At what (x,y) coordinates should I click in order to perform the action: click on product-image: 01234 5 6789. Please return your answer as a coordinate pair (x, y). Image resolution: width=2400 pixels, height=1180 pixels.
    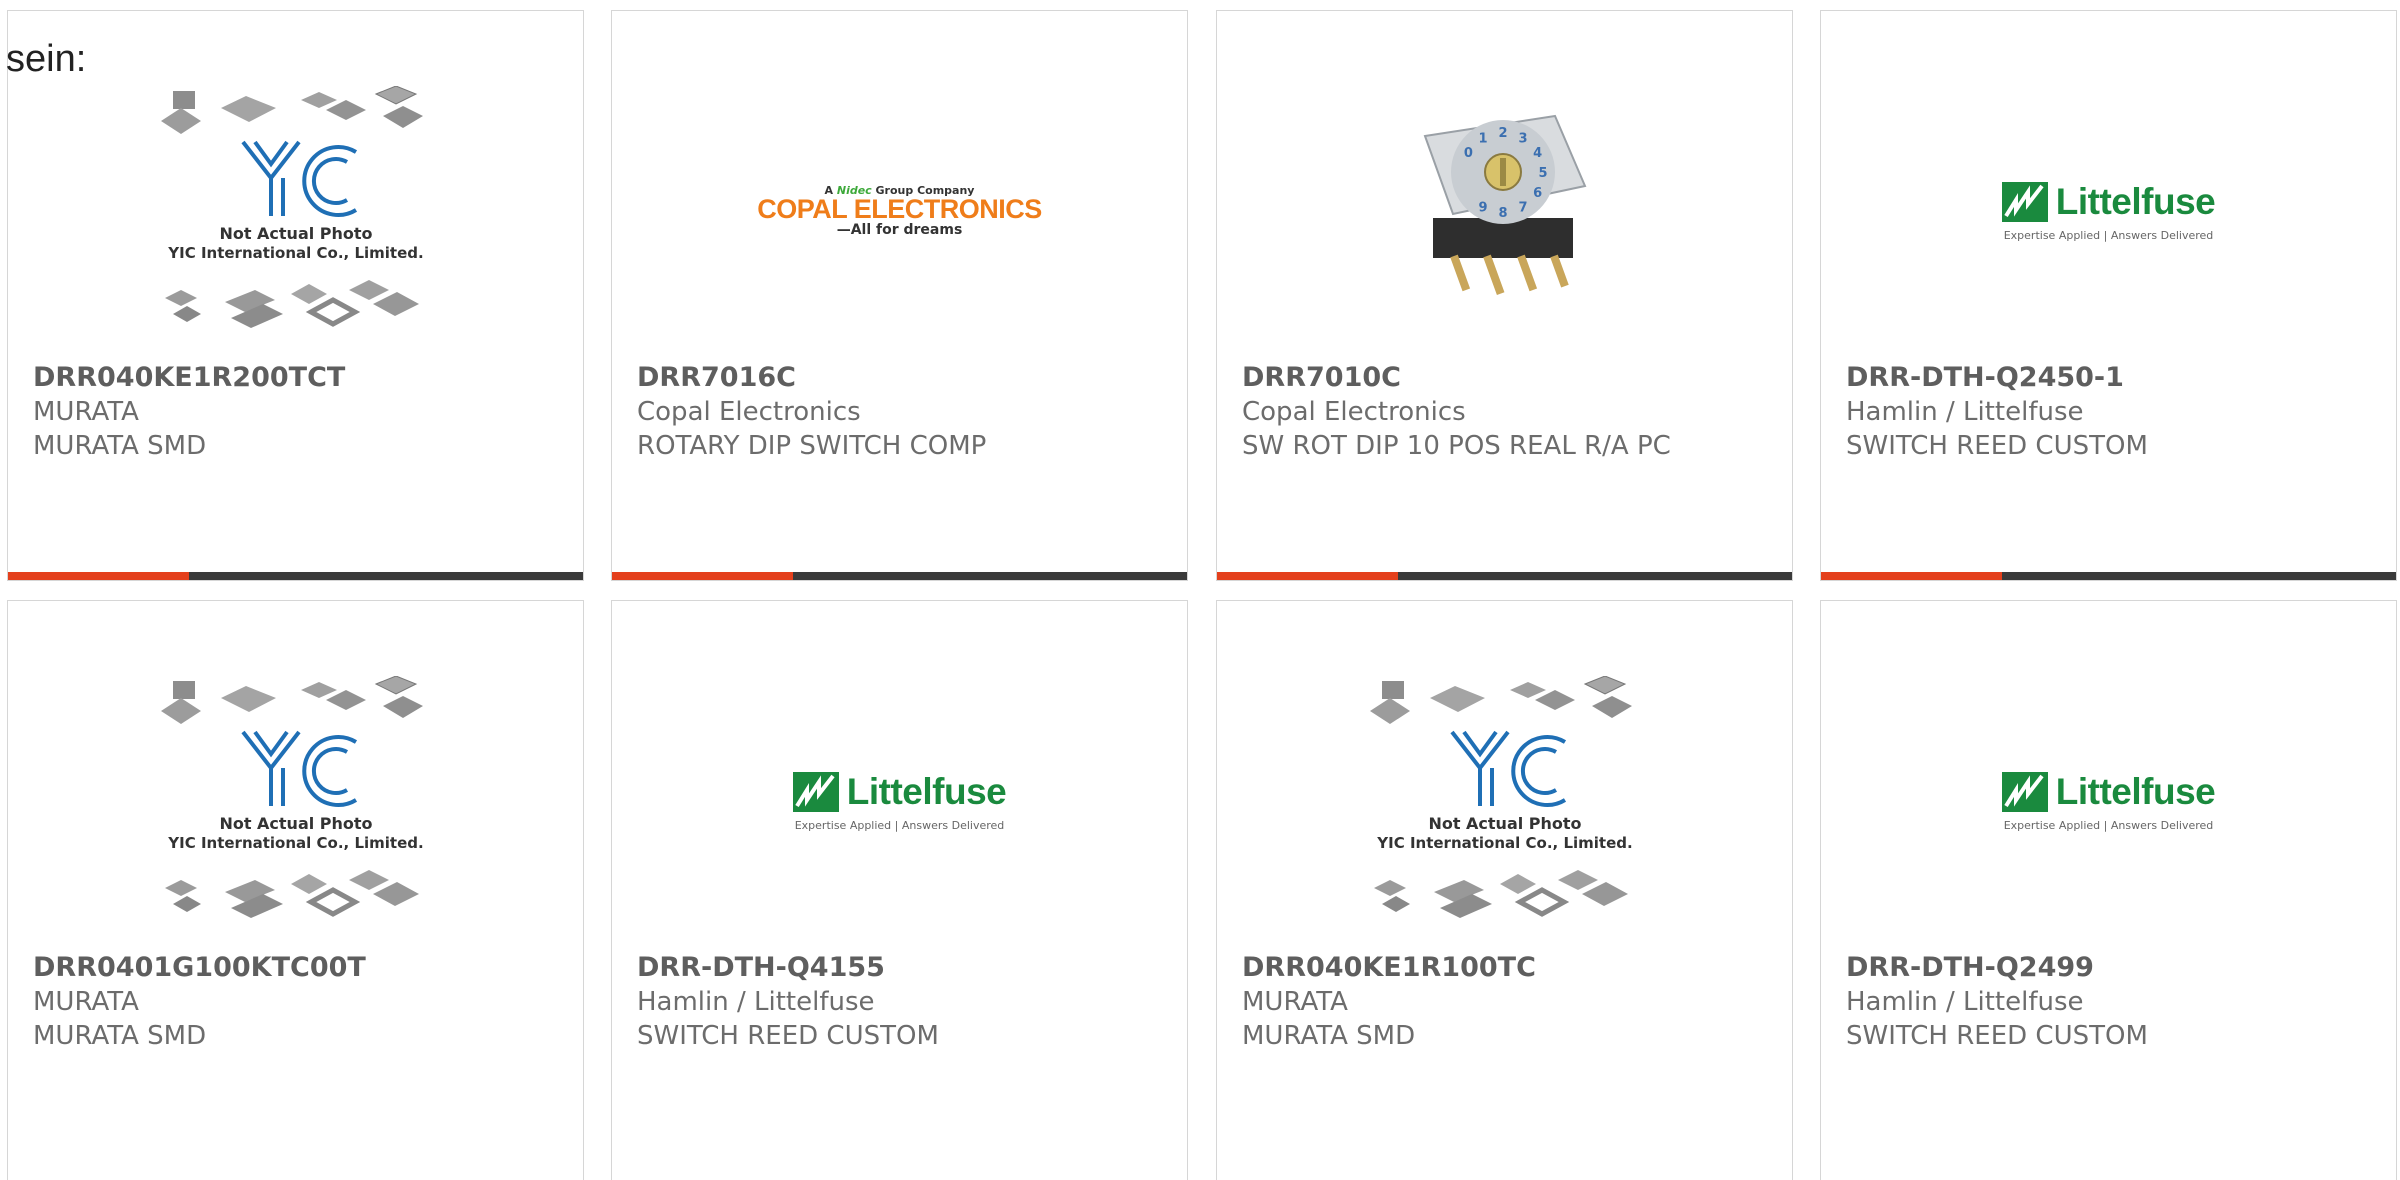
    Looking at the image, I should click on (1504, 211).